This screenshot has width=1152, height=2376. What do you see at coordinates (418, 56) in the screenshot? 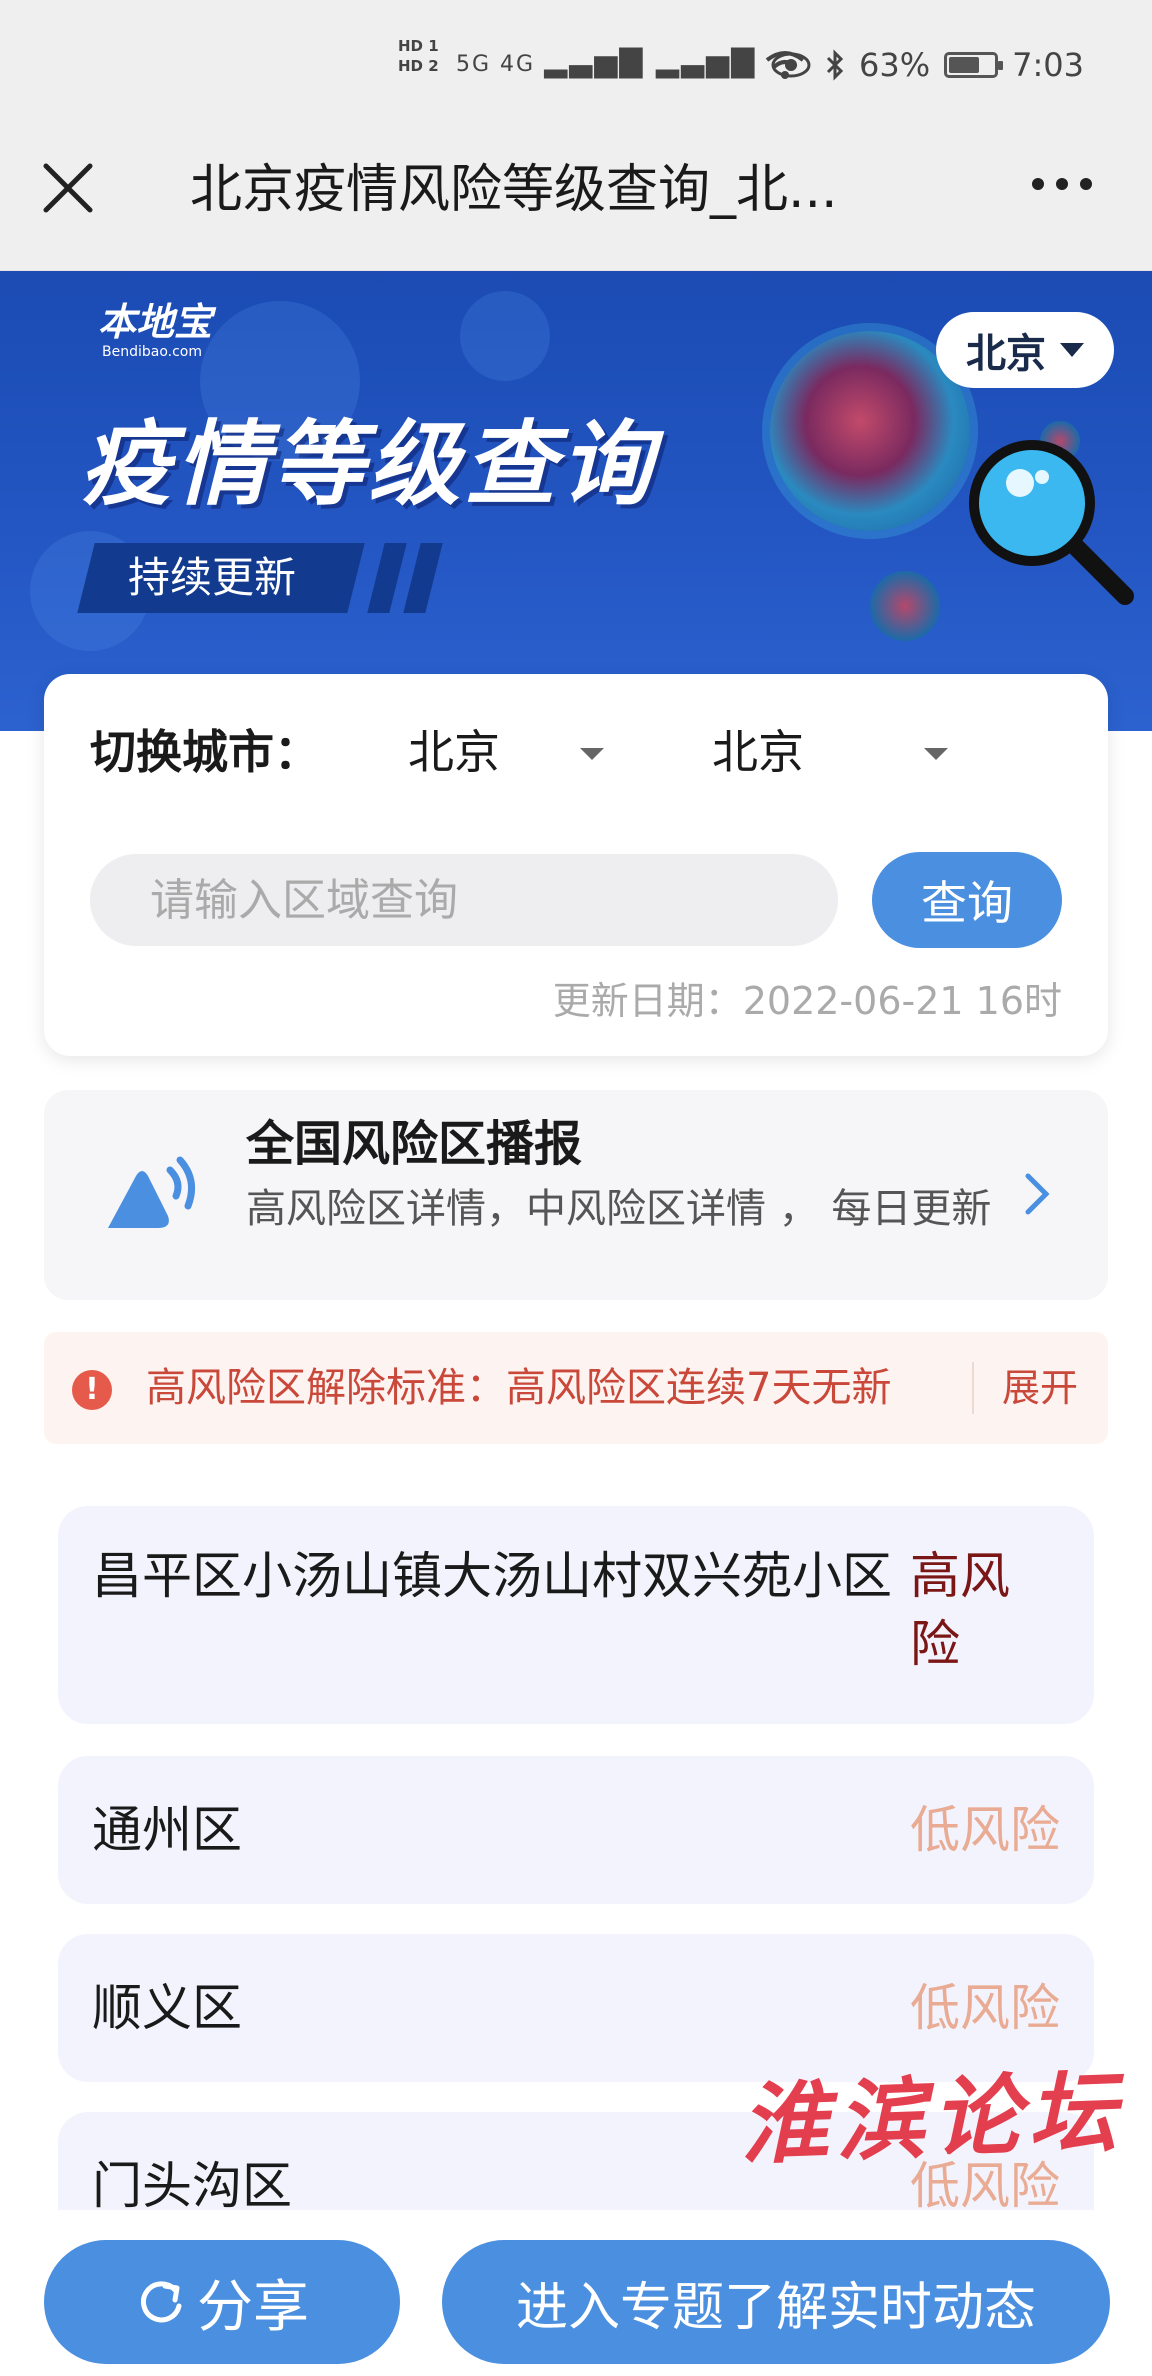
I see `sim-indicator: HD 1 HD 2` at bounding box center [418, 56].